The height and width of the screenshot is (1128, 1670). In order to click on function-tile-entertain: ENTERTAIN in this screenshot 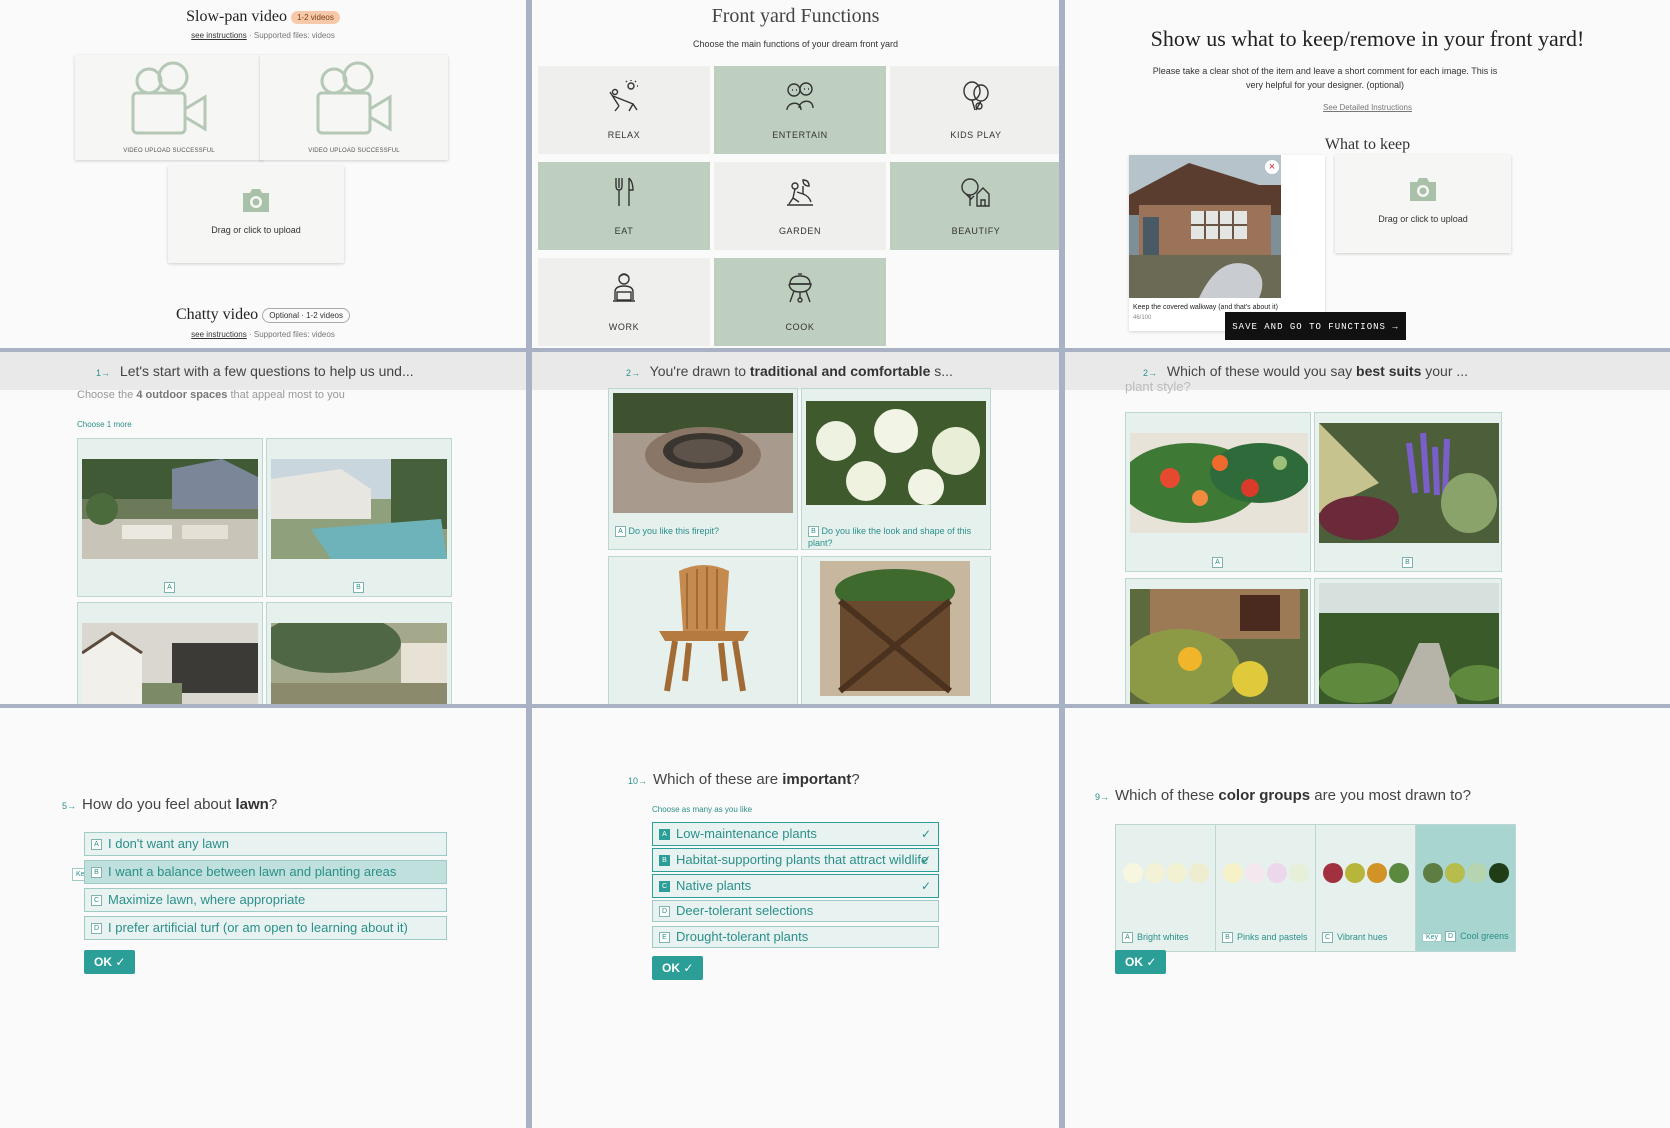, I will do `click(800, 110)`.